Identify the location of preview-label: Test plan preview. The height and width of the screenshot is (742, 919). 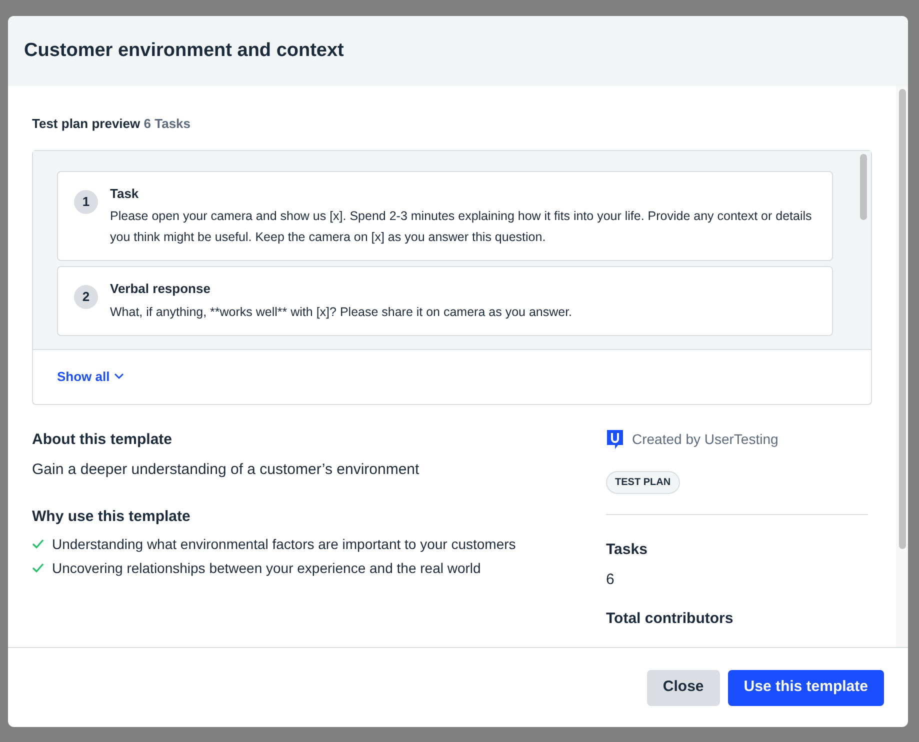
(86, 123).